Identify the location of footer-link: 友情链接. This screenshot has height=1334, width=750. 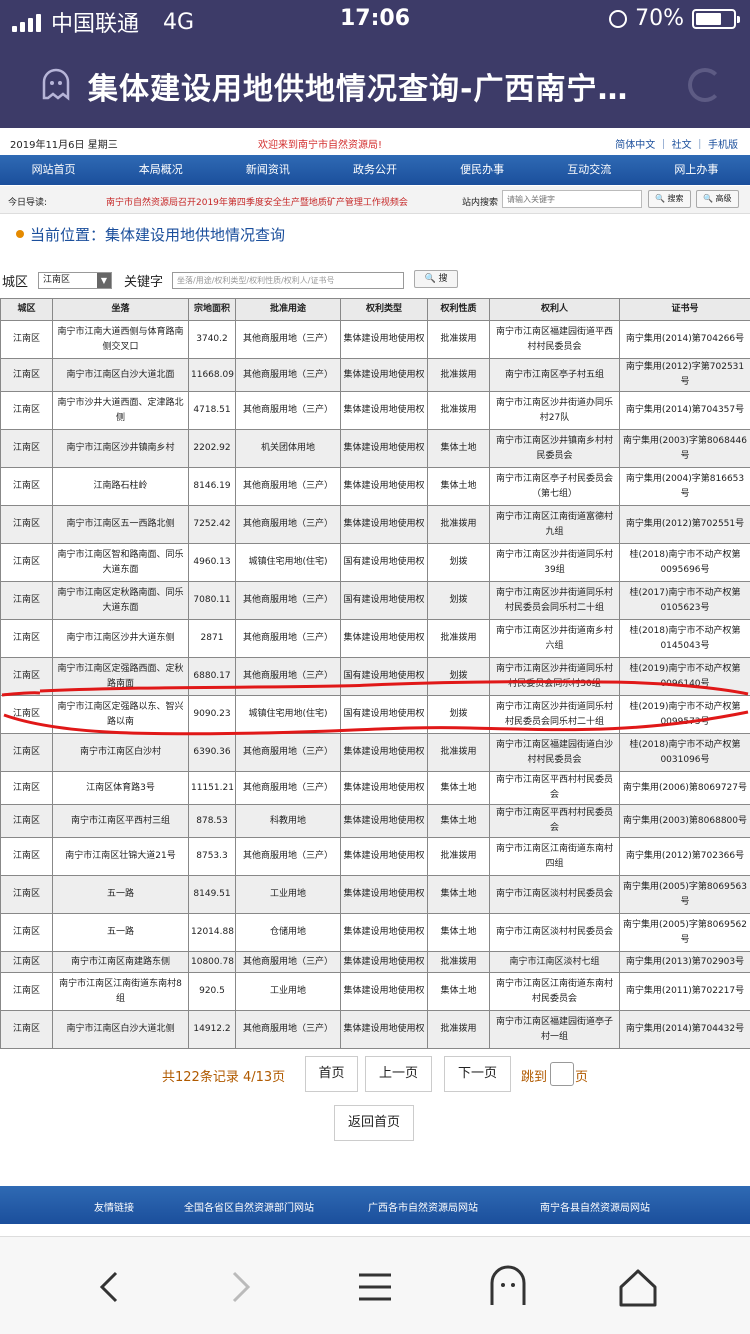
(114, 1206).